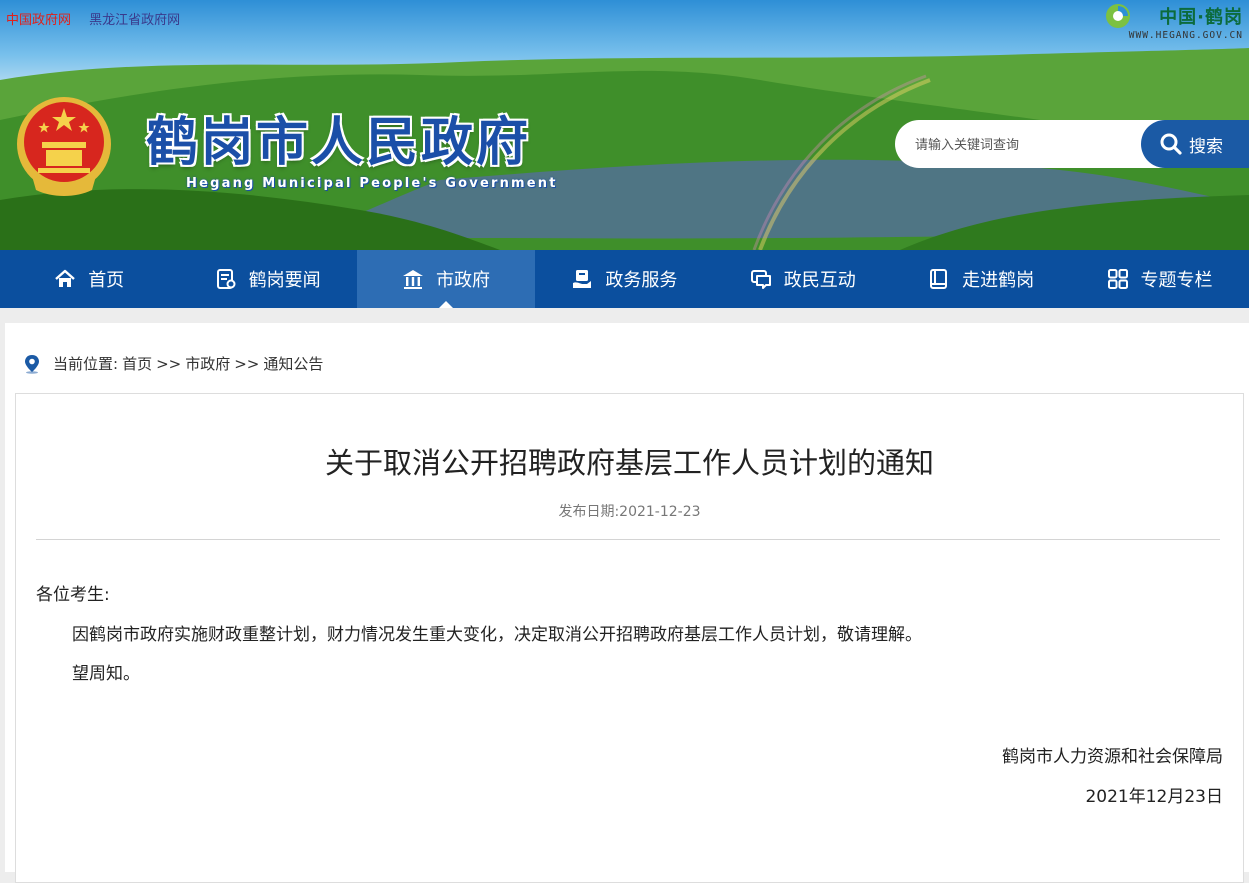 This screenshot has height=883, width=1249. I want to click on article-date: 发布日期:2021-12-23, so click(629, 511).